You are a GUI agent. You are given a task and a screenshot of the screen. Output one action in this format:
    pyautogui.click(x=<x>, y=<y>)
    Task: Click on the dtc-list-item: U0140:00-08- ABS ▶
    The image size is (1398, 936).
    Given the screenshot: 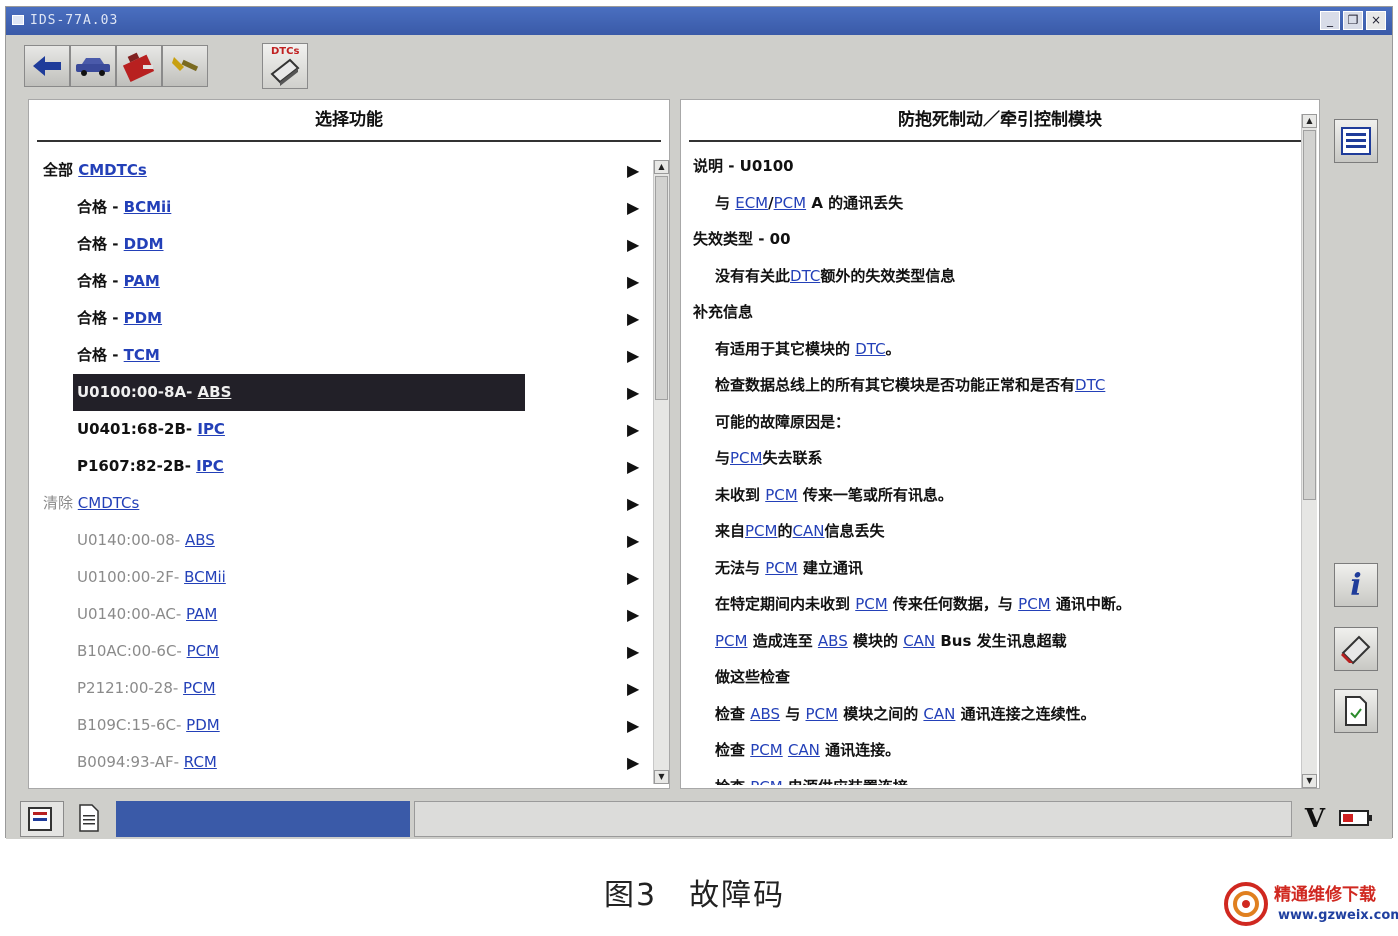 What is the action you would take?
    pyautogui.click(x=339, y=540)
    